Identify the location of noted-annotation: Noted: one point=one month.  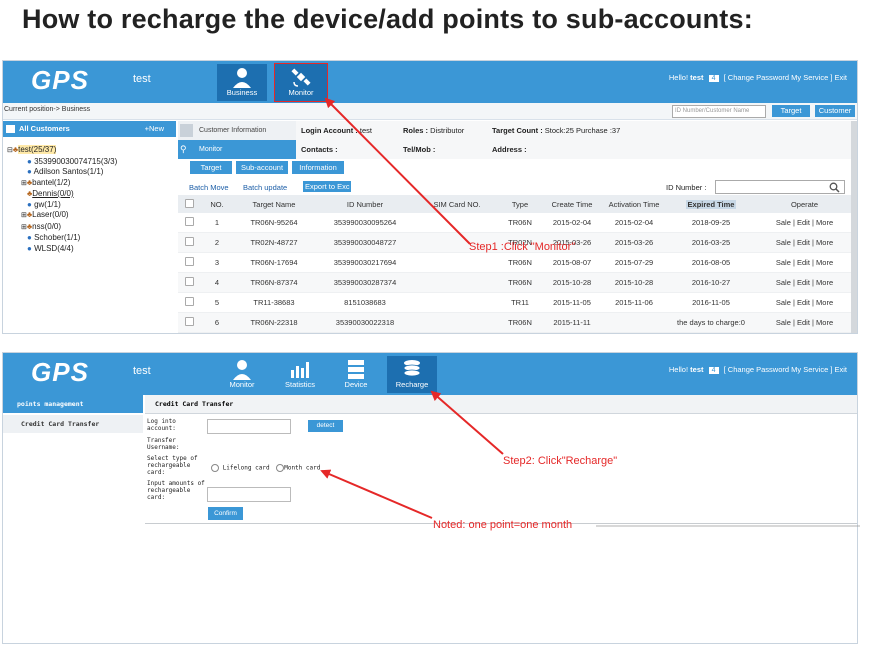
(503, 525).